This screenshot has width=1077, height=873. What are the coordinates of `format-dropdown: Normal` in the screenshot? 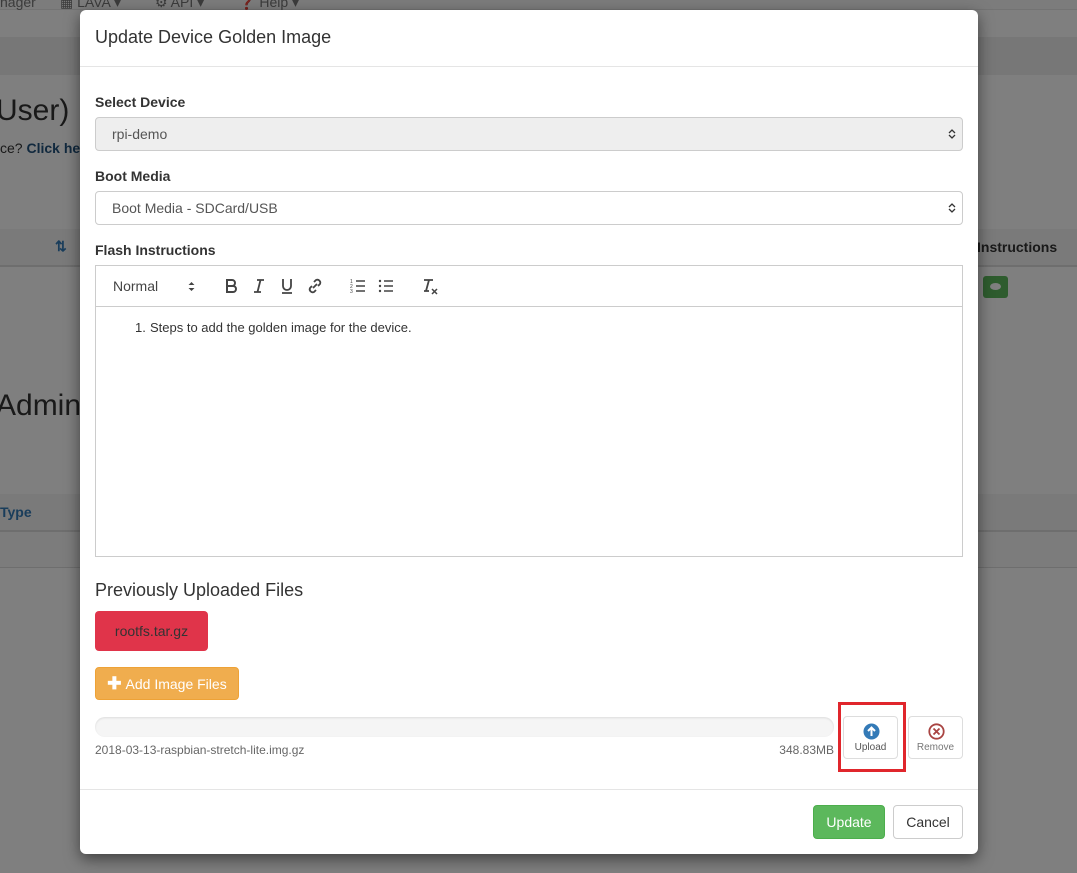 It's located at (155, 286).